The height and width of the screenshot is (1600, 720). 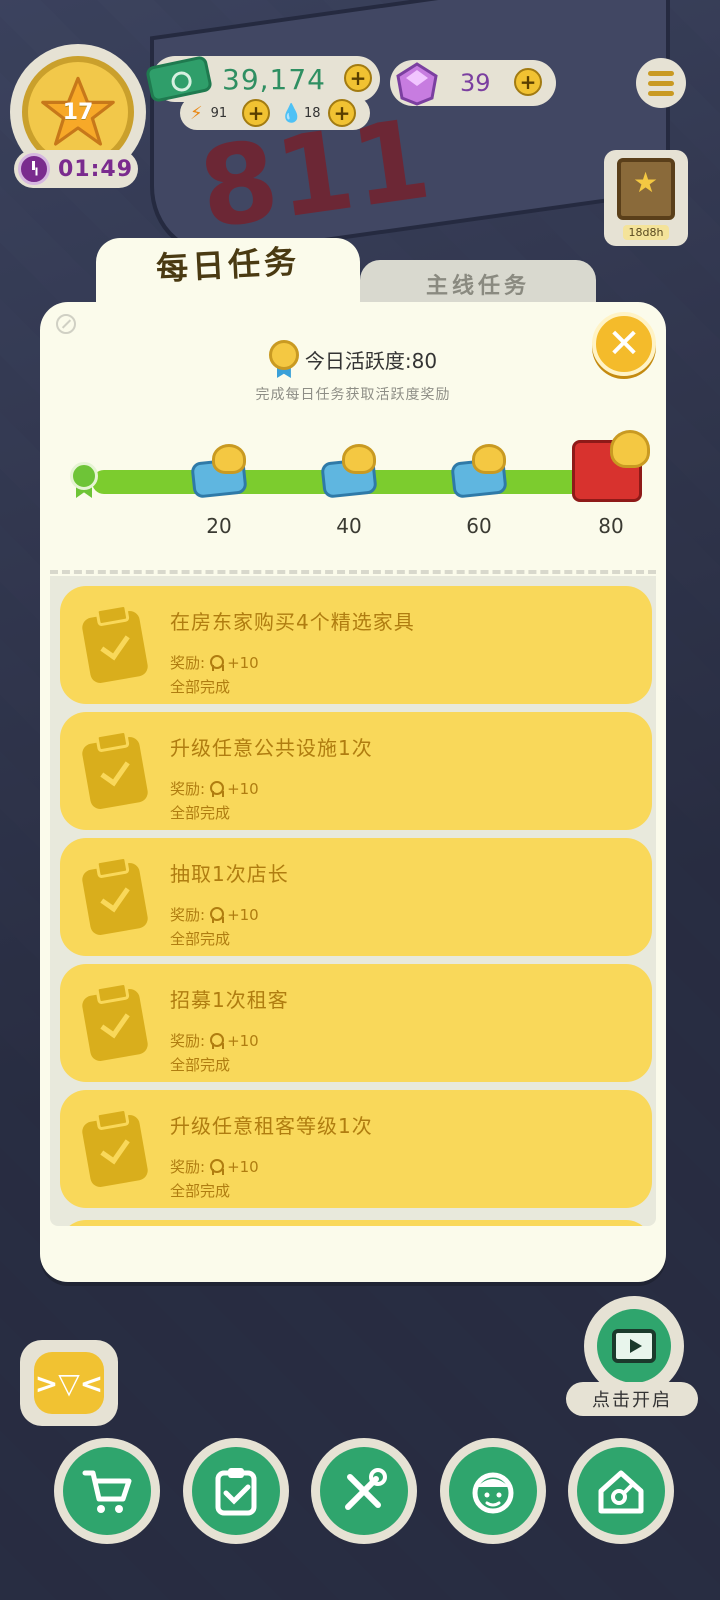 I want to click on nav-tasks-button, so click(x=235, y=1491).